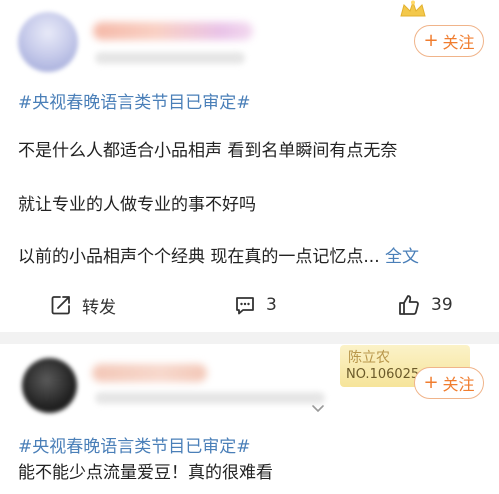  What do you see at coordinates (271, 305) in the screenshot?
I see `comment-count: 3` at bounding box center [271, 305].